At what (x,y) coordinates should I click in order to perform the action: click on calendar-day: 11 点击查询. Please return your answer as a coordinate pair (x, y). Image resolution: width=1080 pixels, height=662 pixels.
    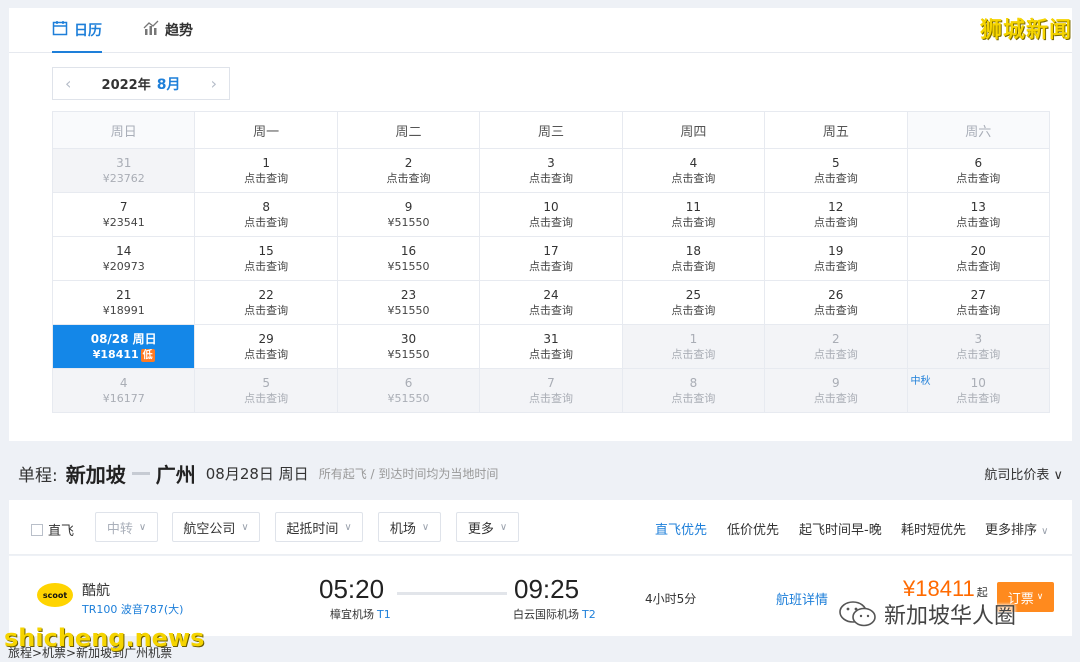
    Looking at the image, I should click on (693, 214).